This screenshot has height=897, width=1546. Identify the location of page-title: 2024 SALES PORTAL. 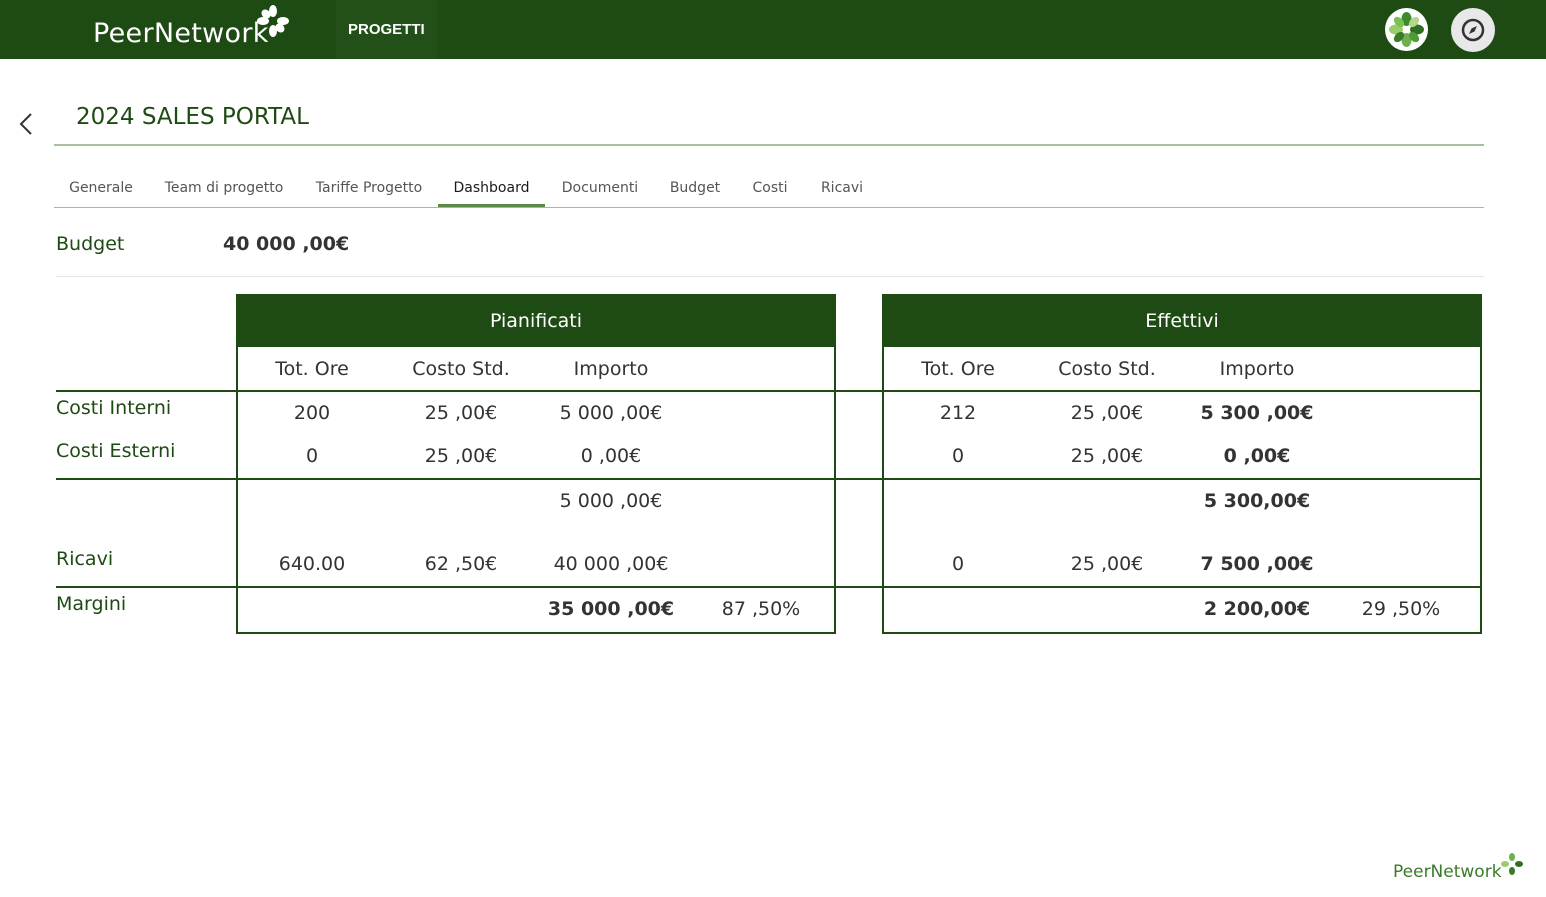
(192, 117).